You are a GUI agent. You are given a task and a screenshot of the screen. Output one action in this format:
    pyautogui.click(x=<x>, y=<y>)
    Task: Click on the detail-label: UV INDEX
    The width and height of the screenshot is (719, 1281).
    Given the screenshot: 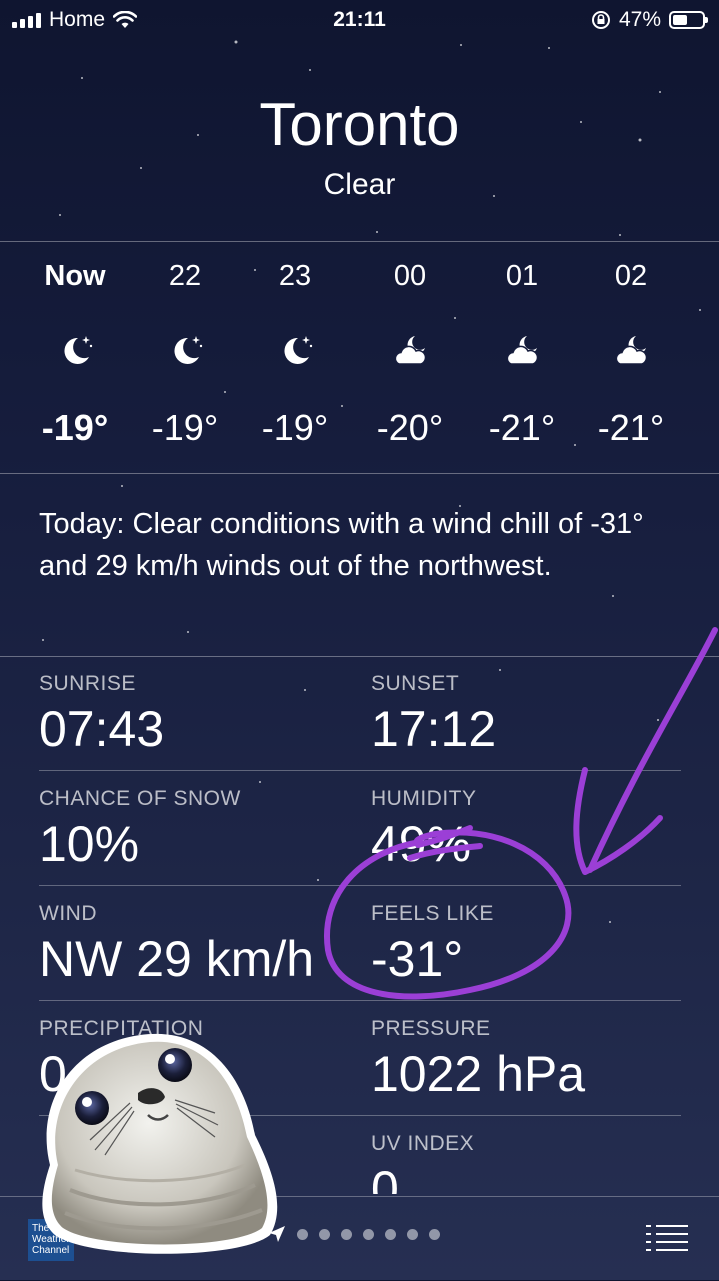 What is the action you would take?
    pyautogui.click(x=423, y=1143)
    